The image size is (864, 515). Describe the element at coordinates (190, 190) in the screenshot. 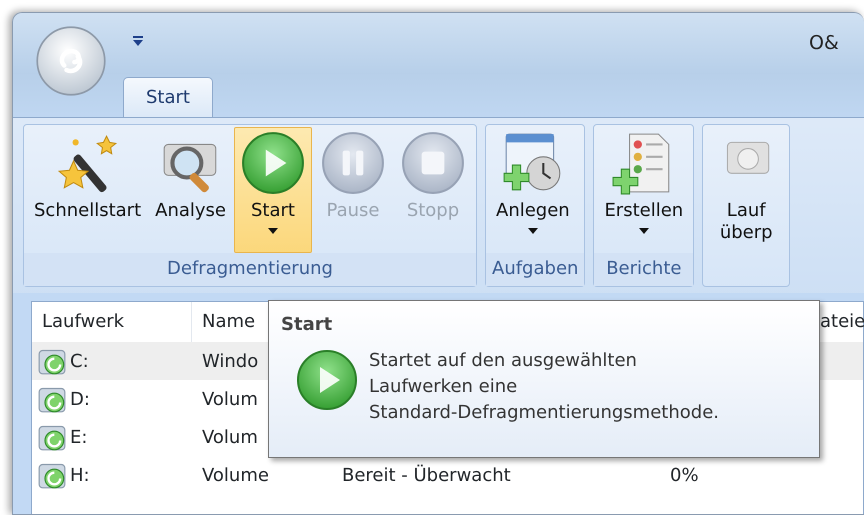

I see `ribbon-button: Analyse` at that location.